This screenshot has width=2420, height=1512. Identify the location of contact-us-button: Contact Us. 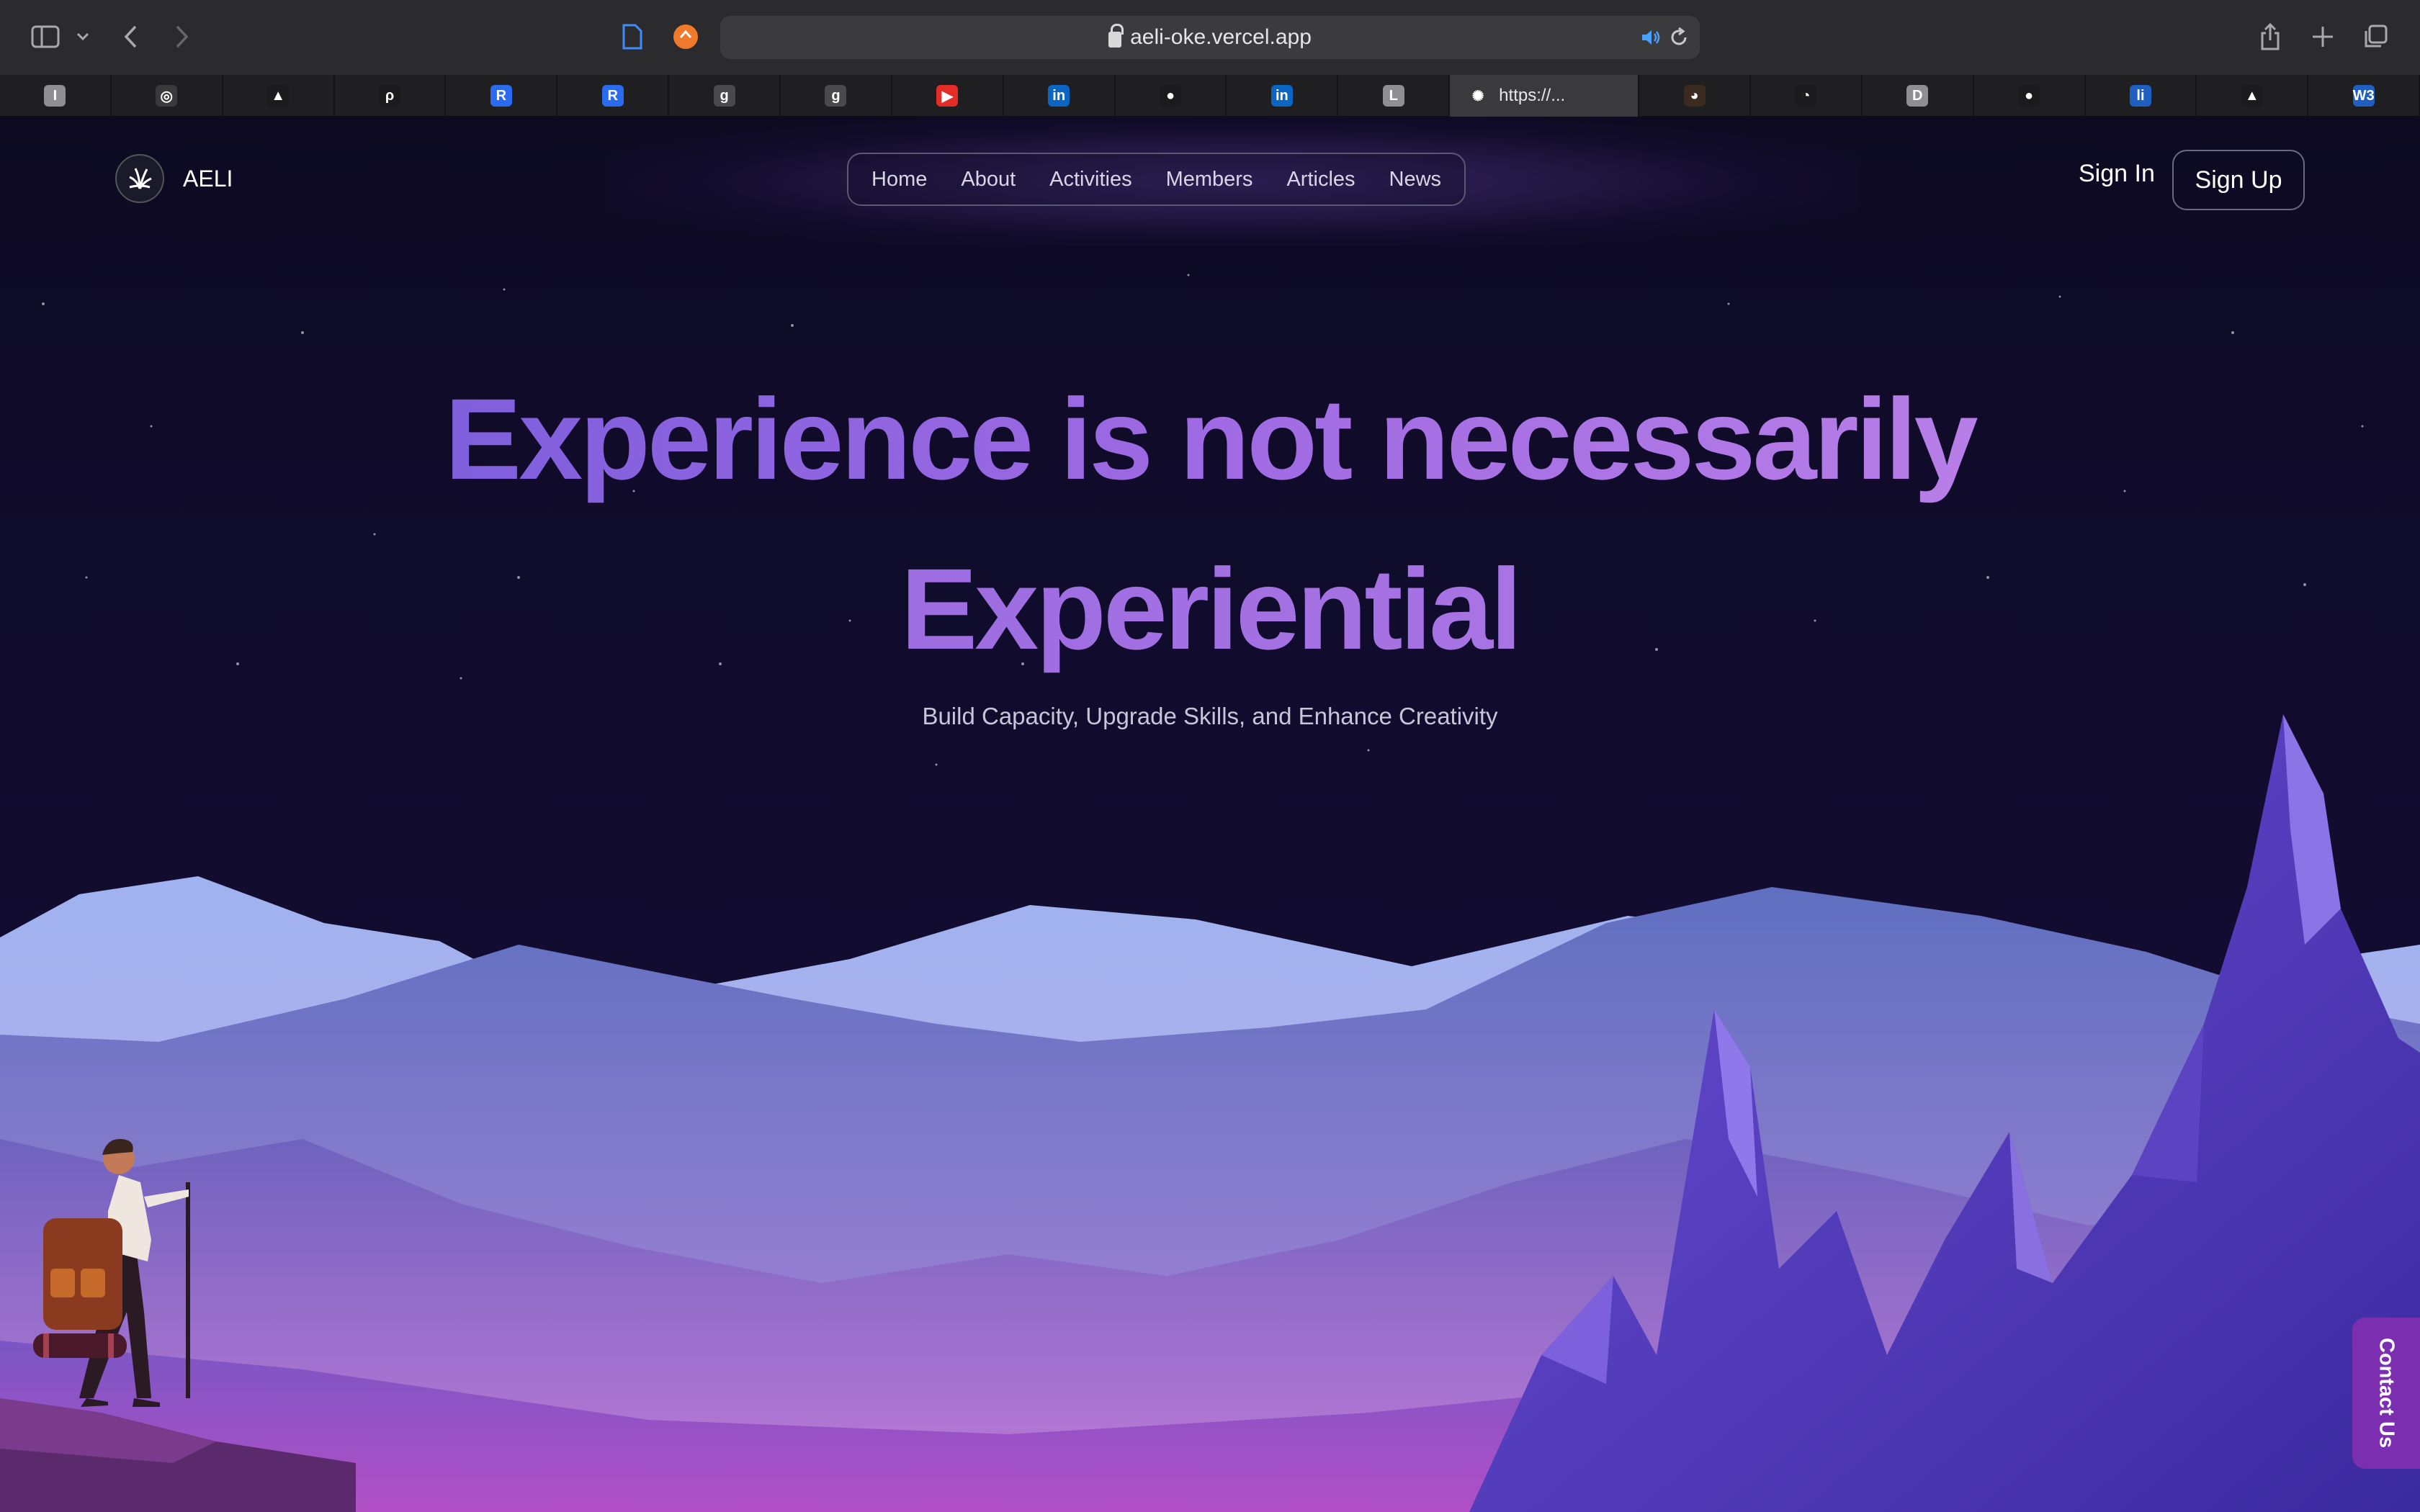
(2386, 1393).